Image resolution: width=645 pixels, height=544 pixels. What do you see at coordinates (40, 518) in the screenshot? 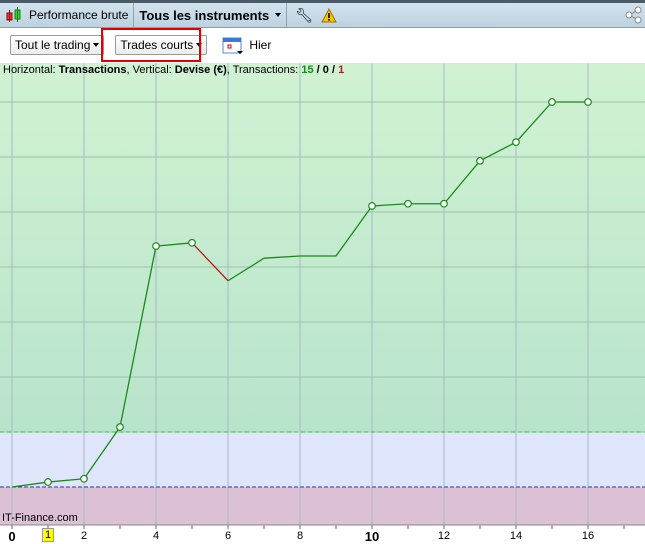
I see `brand-watermark: IT-Finance.com` at bounding box center [40, 518].